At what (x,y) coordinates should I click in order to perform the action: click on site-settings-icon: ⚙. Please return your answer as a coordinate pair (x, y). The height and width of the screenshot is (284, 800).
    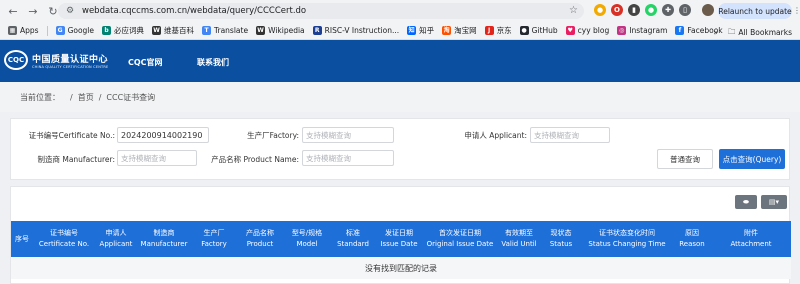
    Looking at the image, I should click on (70, 11).